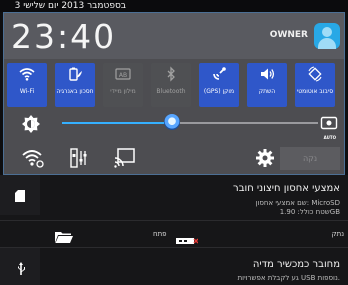  I want to click on toggle-wifi: Wi-Fi, so click(27, 85).